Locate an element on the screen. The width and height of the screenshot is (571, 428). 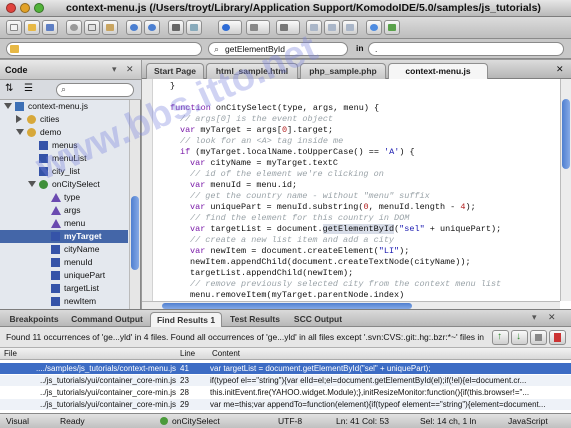
tree-item: cityName is located at coordinates (64, 249).